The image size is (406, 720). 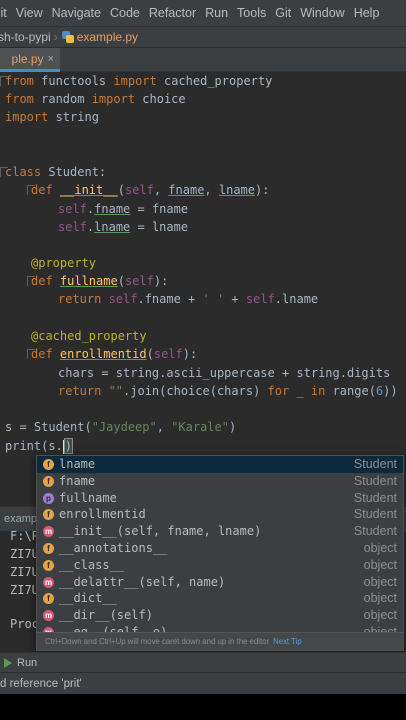 What do you see at coordinates (123, 227) in the screenshot?
I see `code-line-assign-lname: self.lname = lname` at bounding box center [123, 227].